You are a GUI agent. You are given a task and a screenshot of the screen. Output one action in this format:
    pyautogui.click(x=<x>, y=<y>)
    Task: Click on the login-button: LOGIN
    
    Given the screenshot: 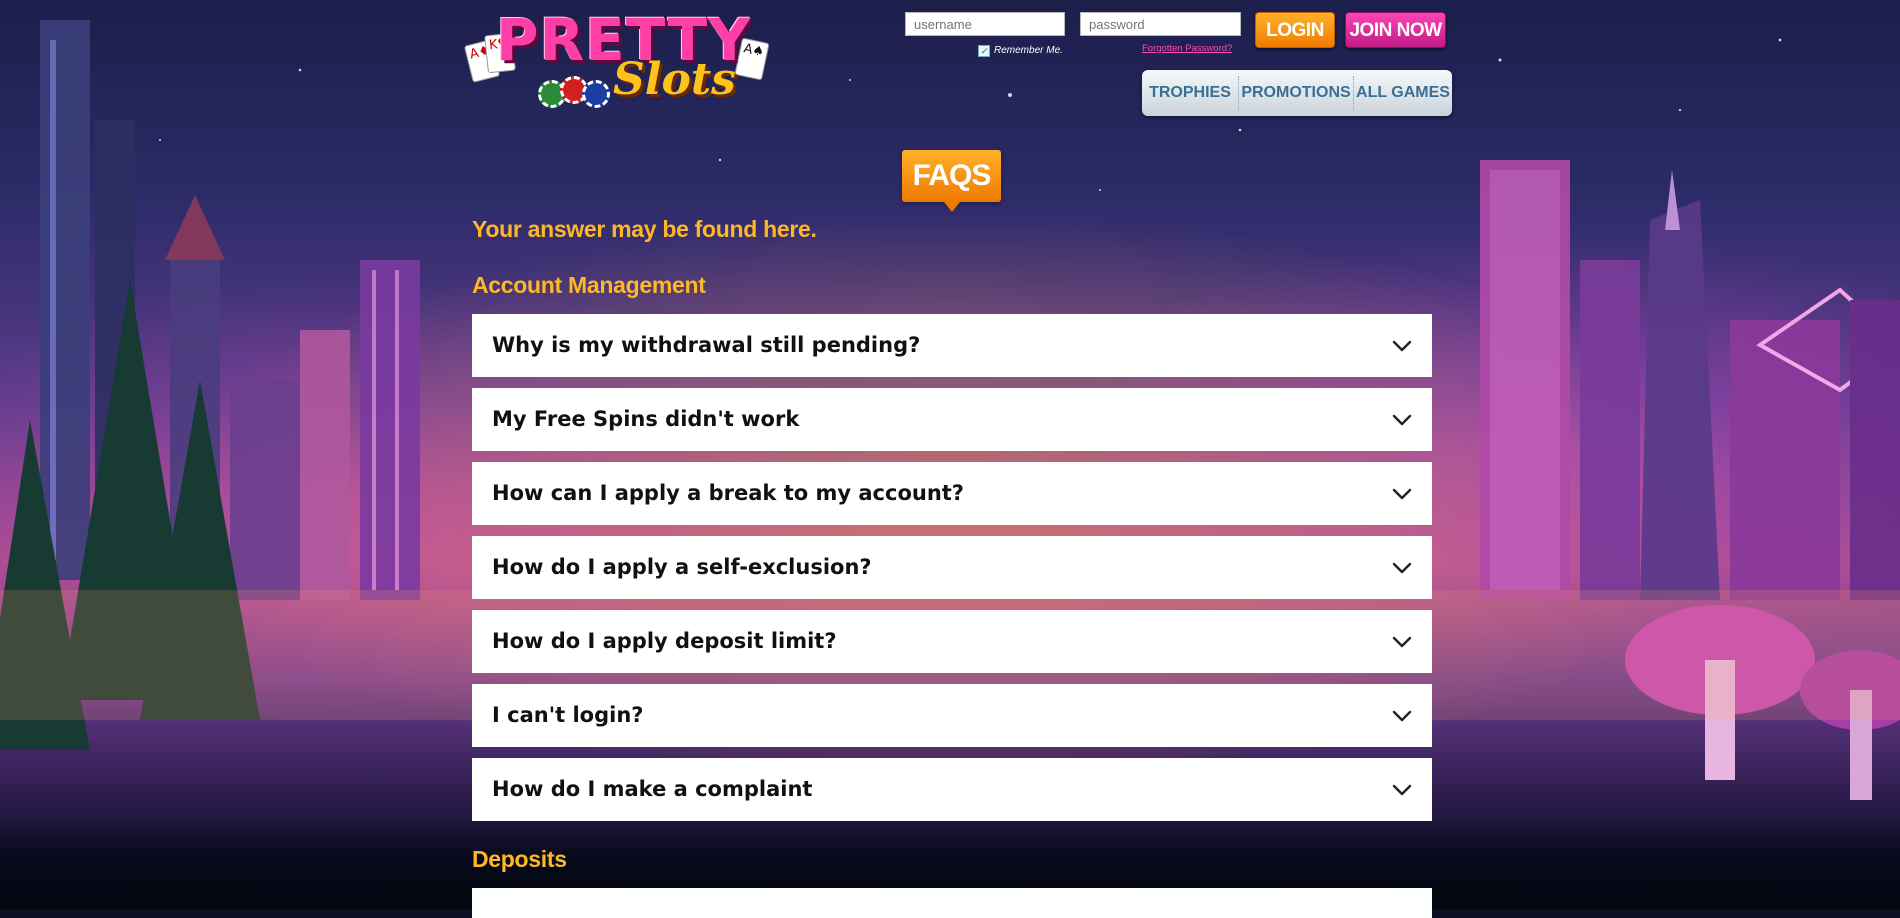 What is the action you would take?
    pyautogui.click(x=1295, y=30)
    